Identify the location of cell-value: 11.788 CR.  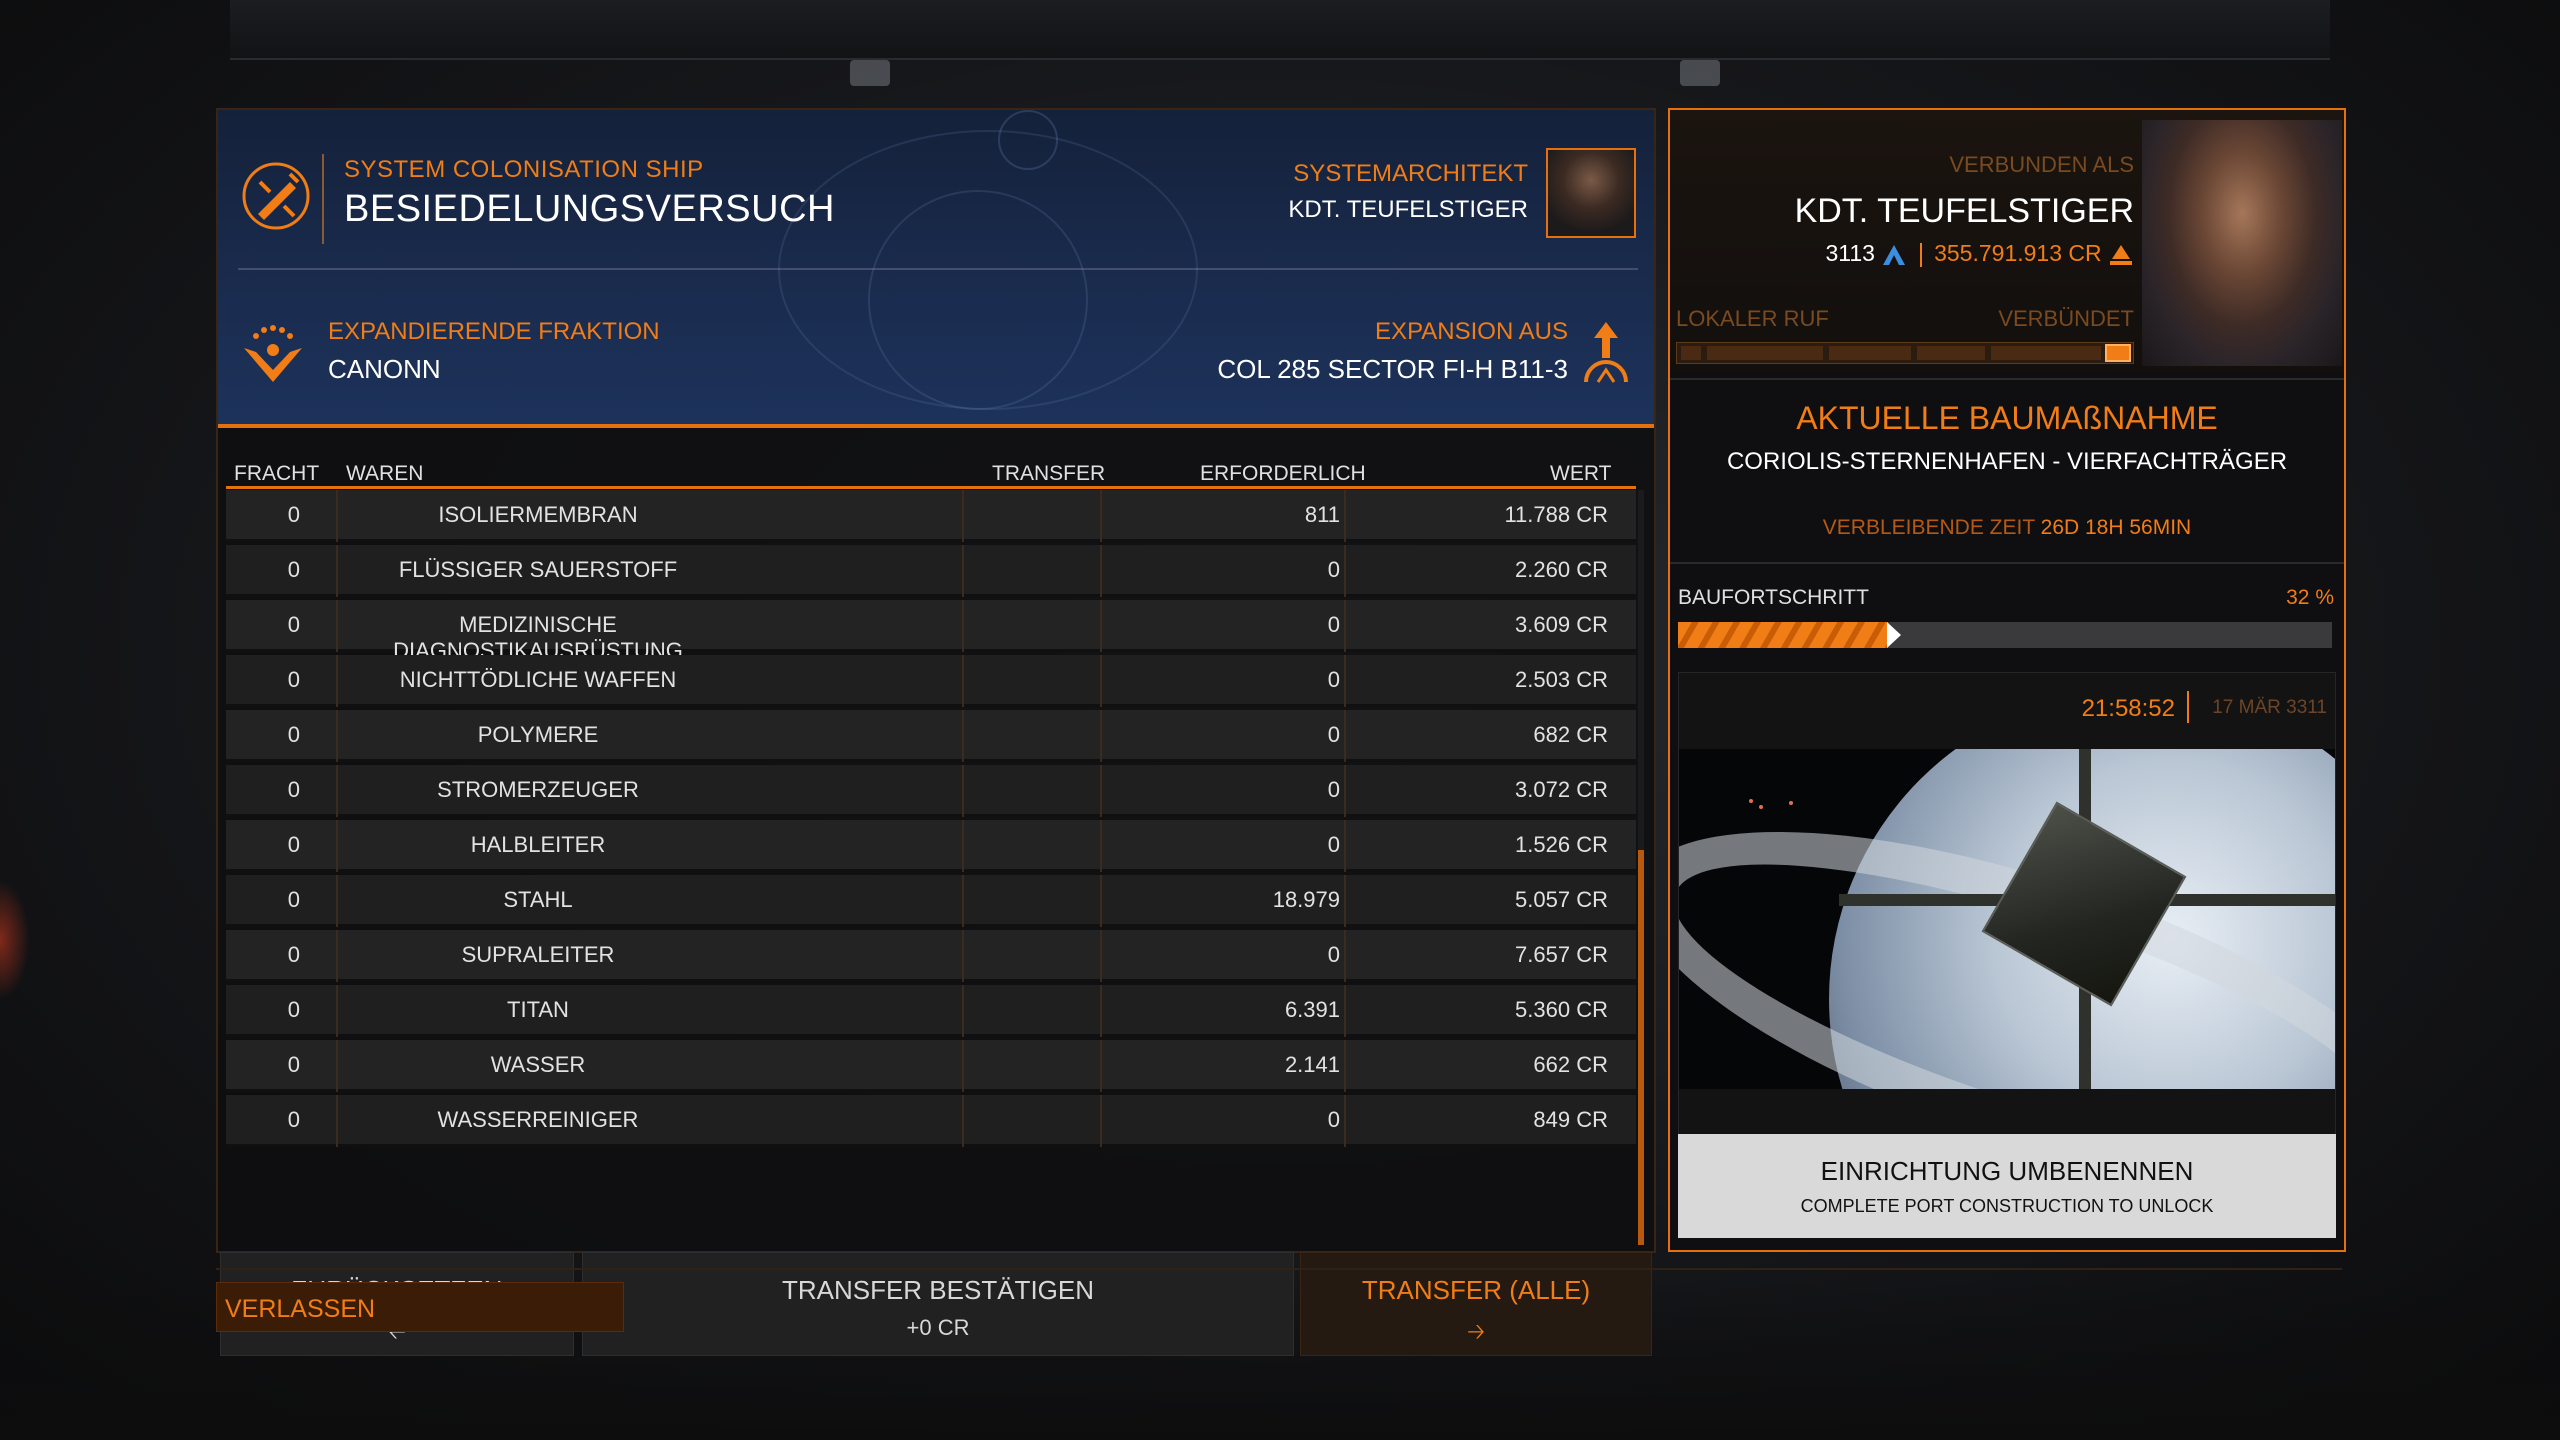
(1556, 514).